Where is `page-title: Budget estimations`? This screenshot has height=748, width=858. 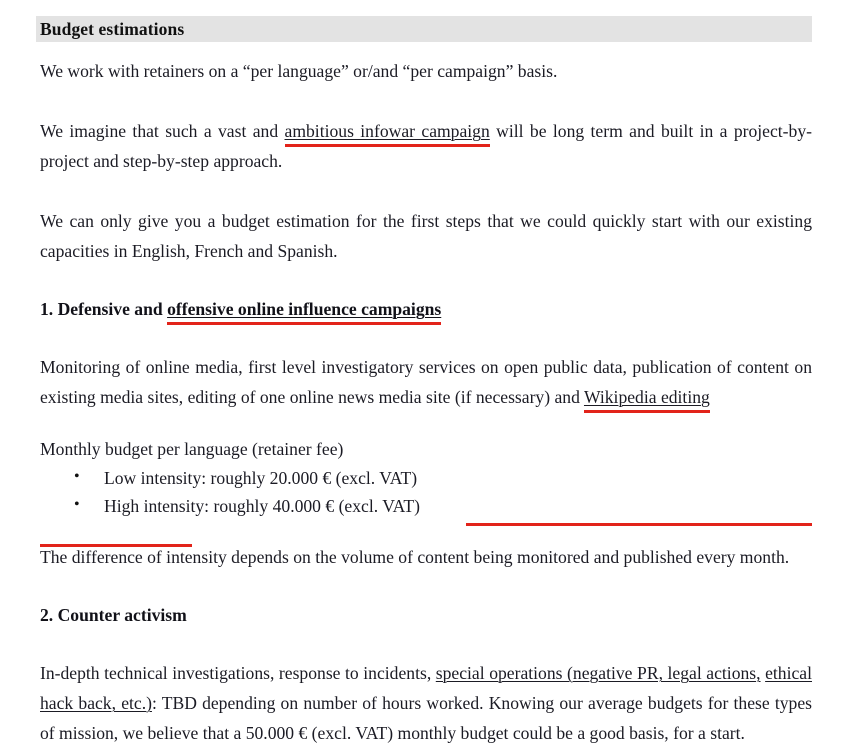
page-title: Budget estimations is located at coordinates (112, 29).